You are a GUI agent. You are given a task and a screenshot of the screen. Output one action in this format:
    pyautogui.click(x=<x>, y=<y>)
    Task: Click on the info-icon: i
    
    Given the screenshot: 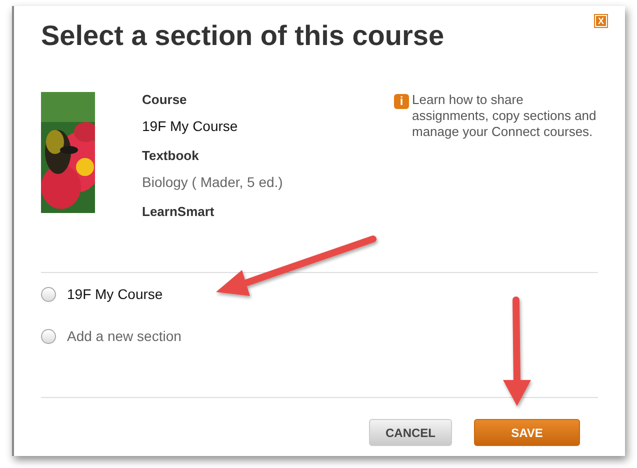 What is the action you would take?
    pyautogui.click(x=401, y=101)
    